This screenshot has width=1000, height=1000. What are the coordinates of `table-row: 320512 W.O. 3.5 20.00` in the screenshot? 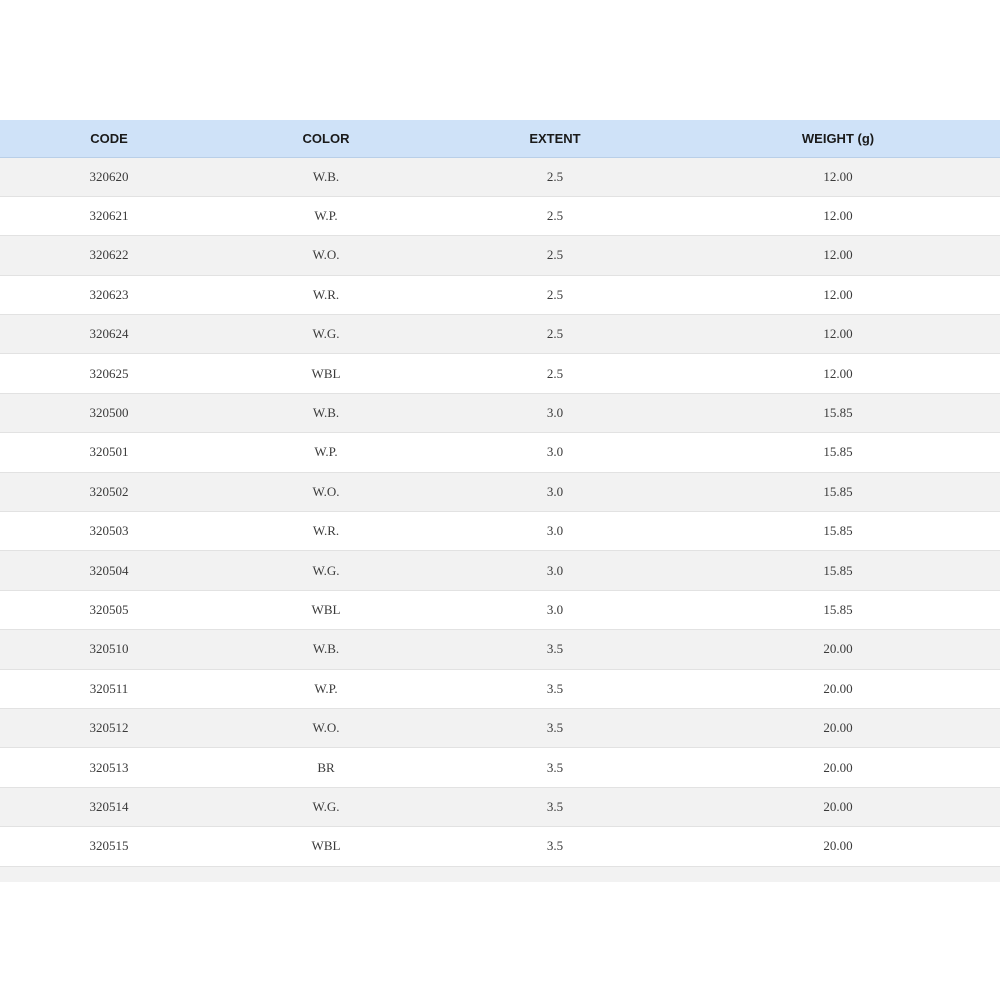 It's located at (500, 728).